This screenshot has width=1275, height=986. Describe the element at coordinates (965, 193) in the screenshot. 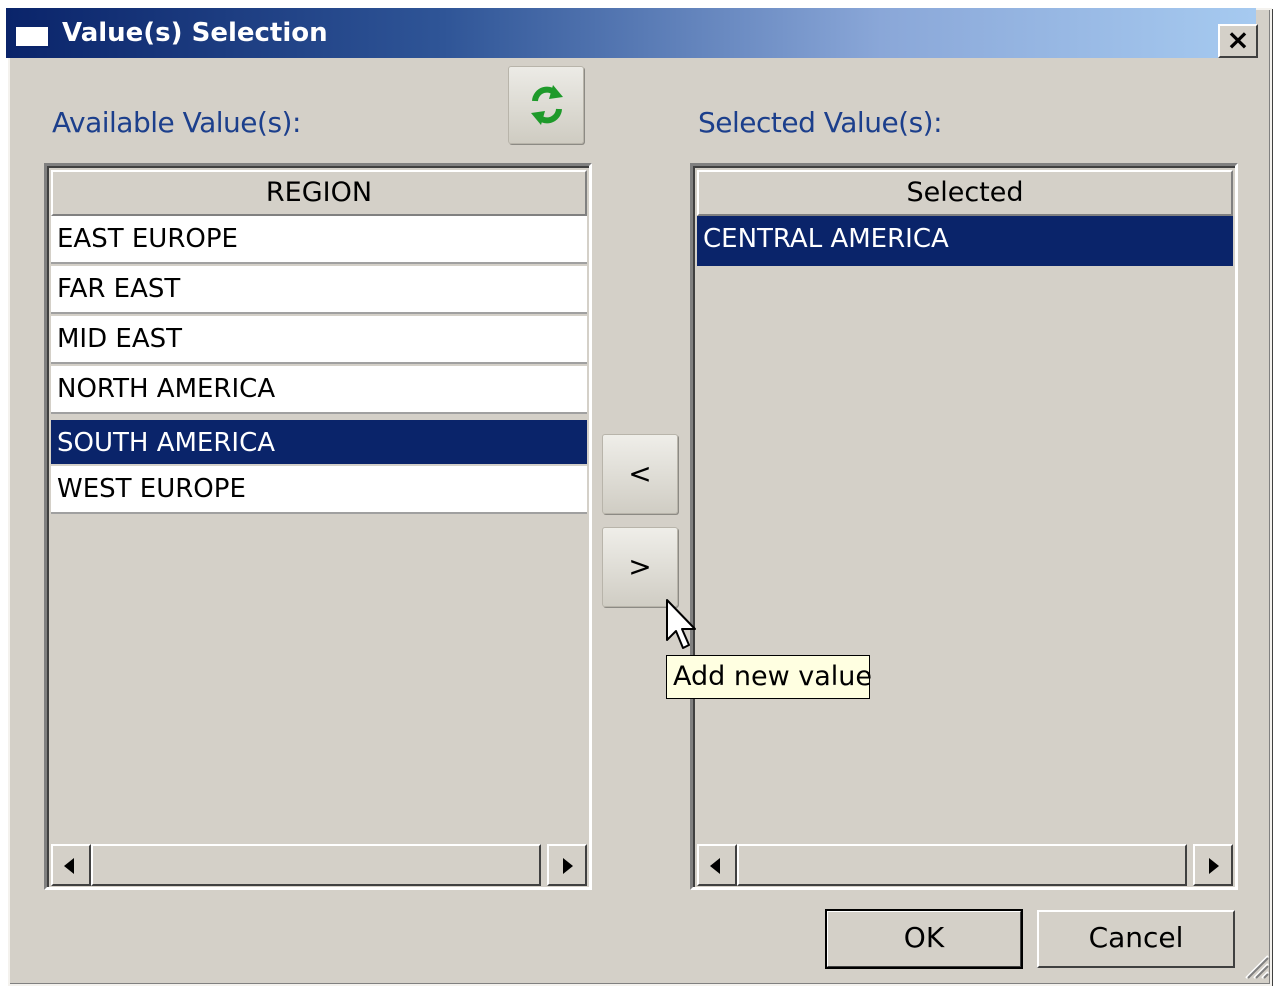

I see `selected-column-header: Selected` at that location.